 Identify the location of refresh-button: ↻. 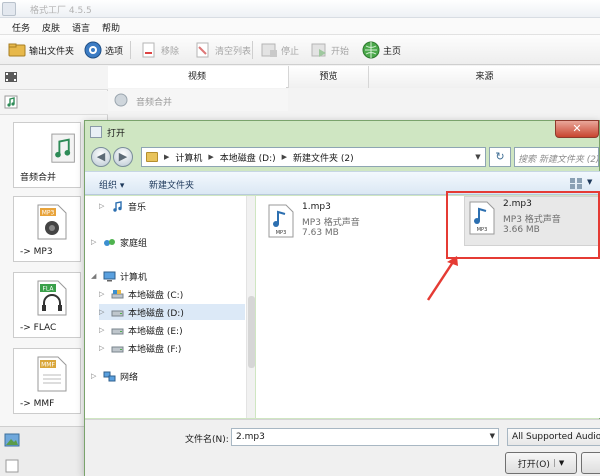
(500, 157).